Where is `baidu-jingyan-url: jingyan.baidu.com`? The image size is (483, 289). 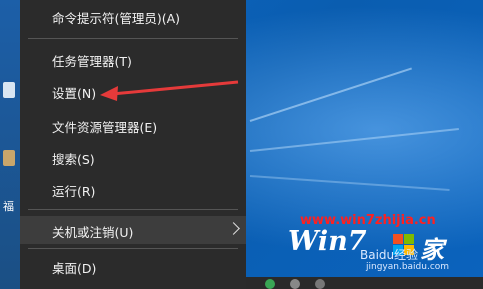
baidu-jingyan-url: jingyan.baidu.com is located at coordinates (408, 267).